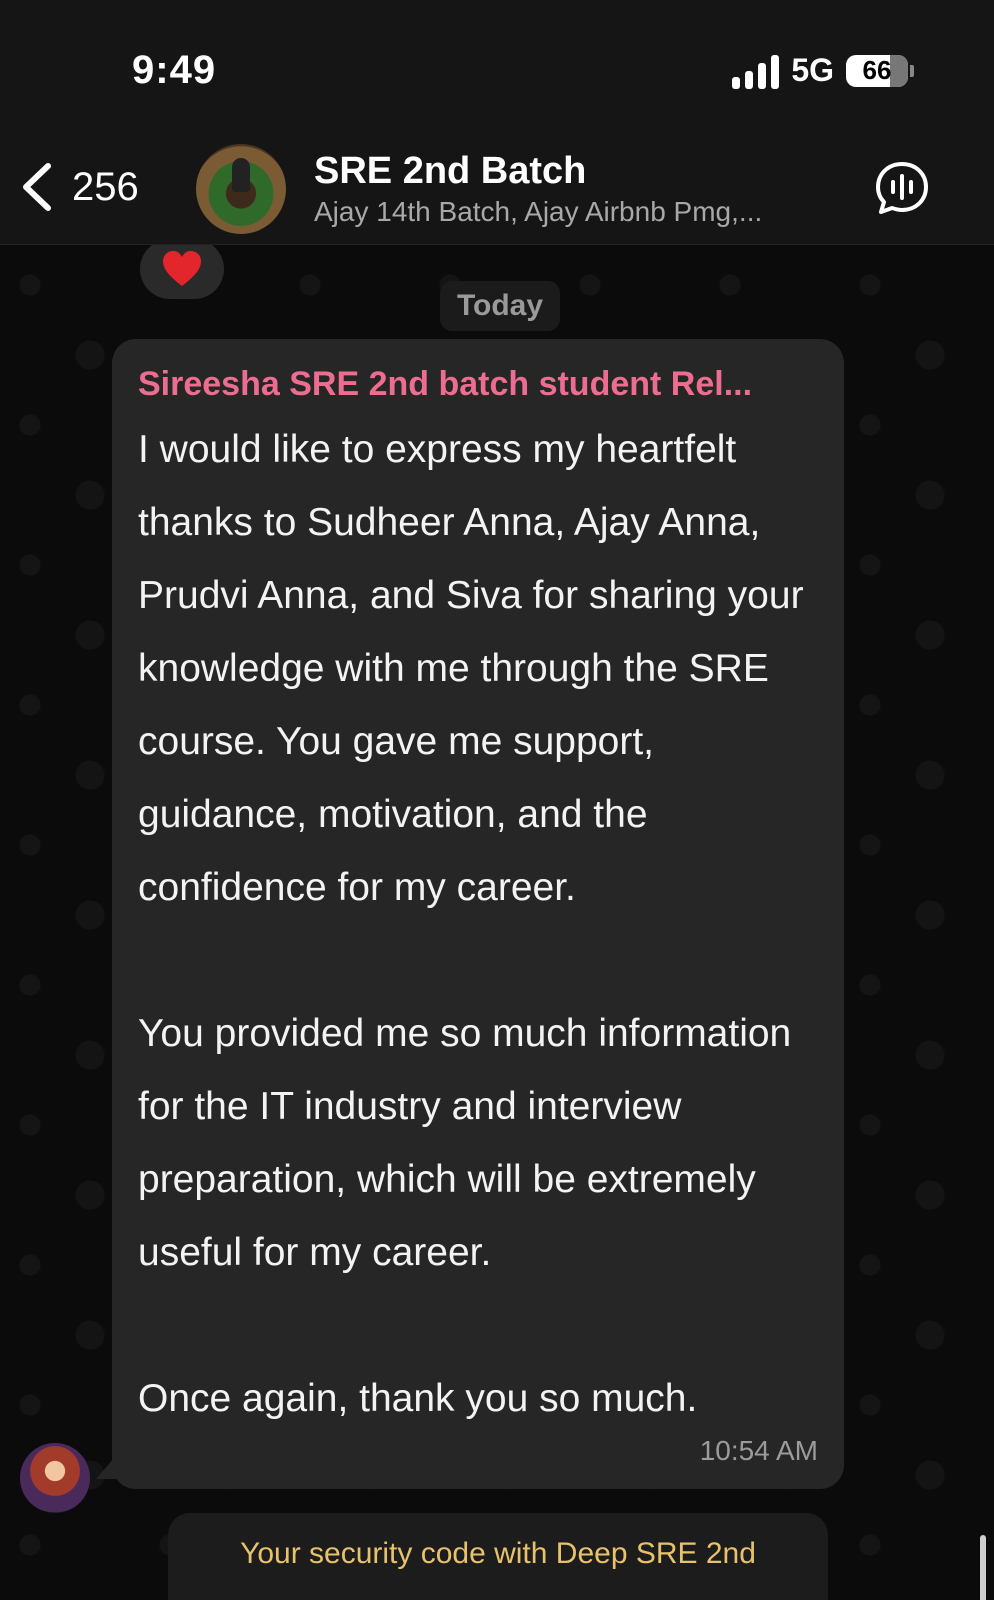 The height and width of the screenshot is (1600, 994). What do you see at coordinates (182, 268) in the screenshot?
I see `heart-icon` at bounding box center [182, 268].